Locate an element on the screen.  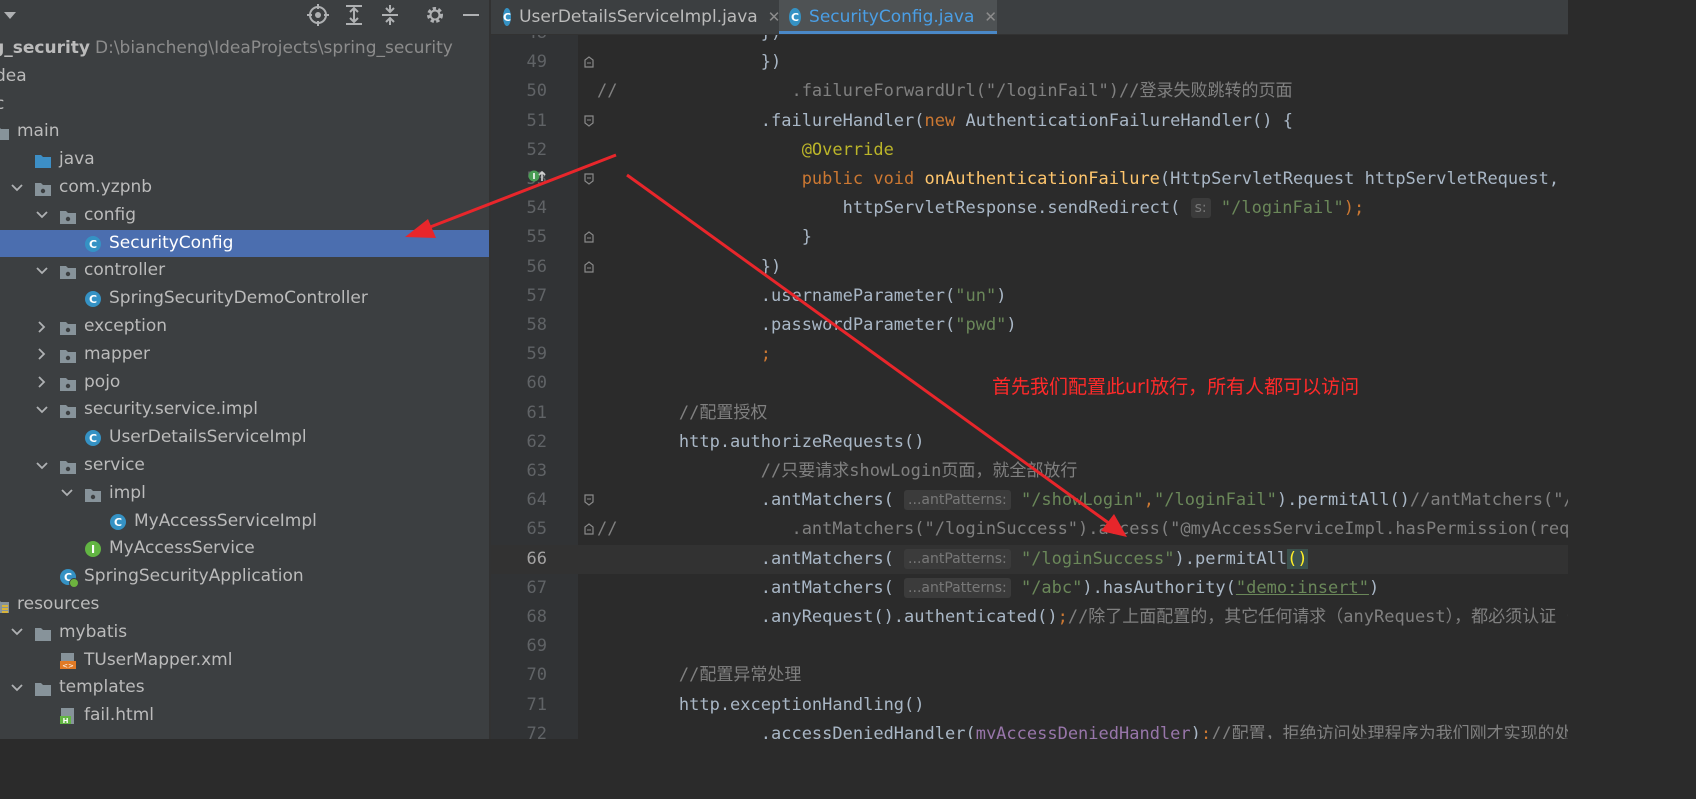
code-text: @Override is located at coordinates (745, 150).